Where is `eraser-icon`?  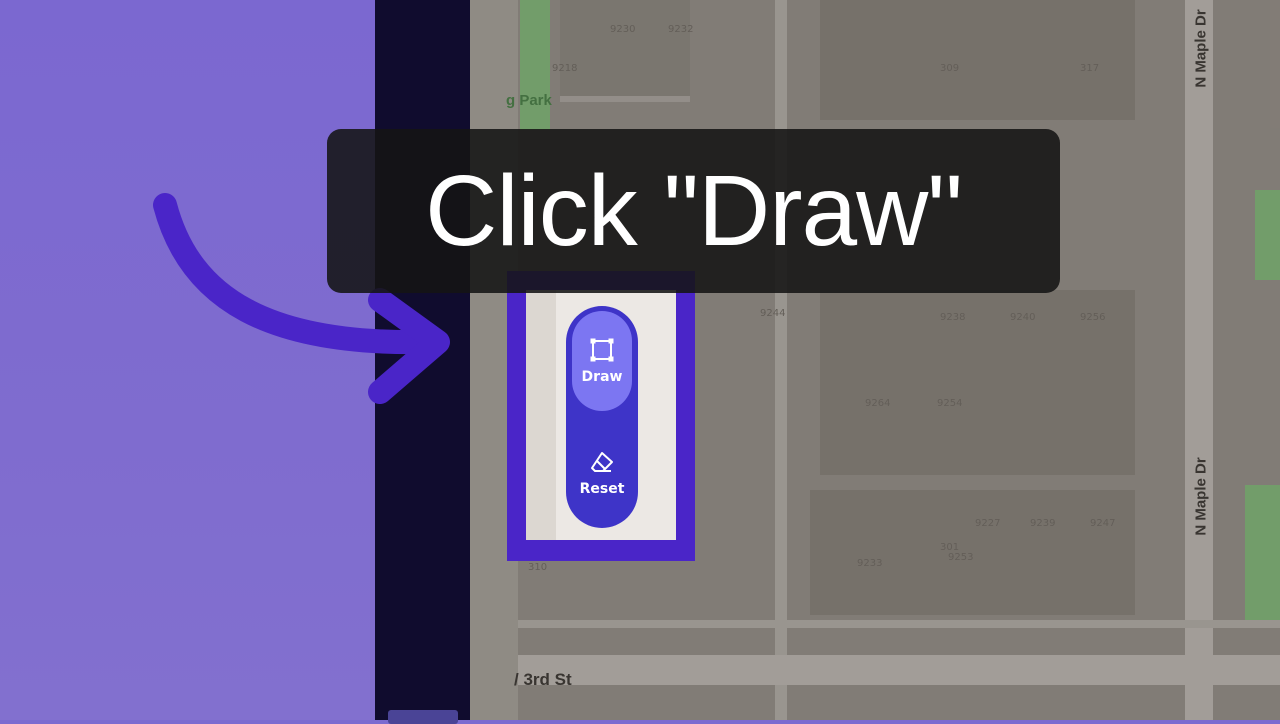 eraser-icon is located at coordinates (602, 462).